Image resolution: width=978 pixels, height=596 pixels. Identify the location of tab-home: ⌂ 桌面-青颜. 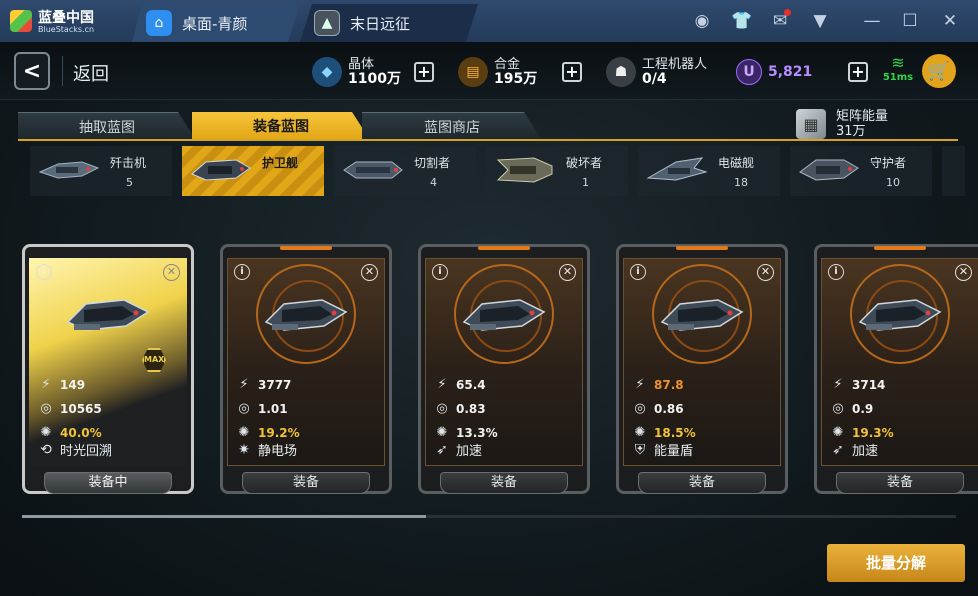
(216, 23).